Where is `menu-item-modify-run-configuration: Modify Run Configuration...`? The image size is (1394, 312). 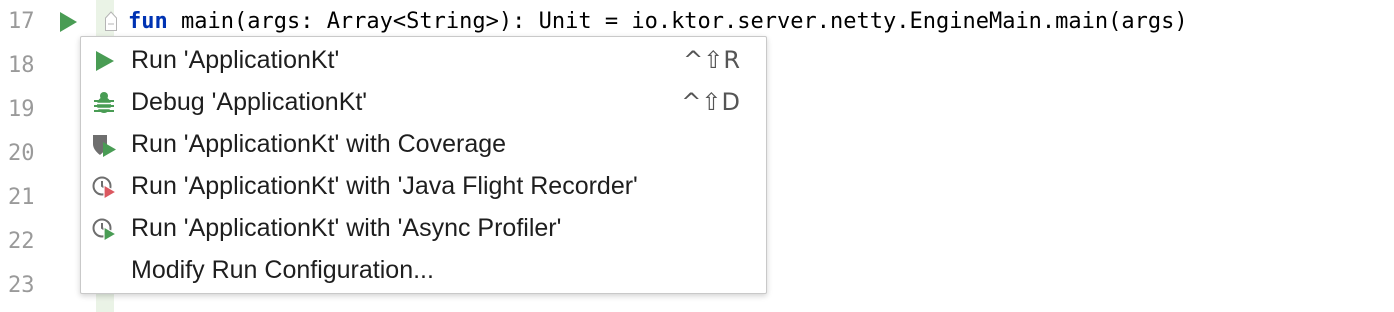 menu-item-modify-run-configuration: Modify Run Configuration... is located at coordinates (423, 270).